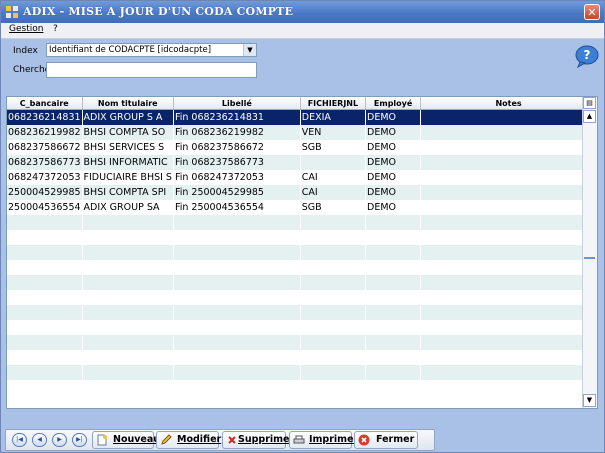 The width and height of the screenshot is (605, 453). What do you see at coordinates (589, 116) in the screenshot?
I see `scroll-up-icon: ▲` at bounding box center [589, 116].